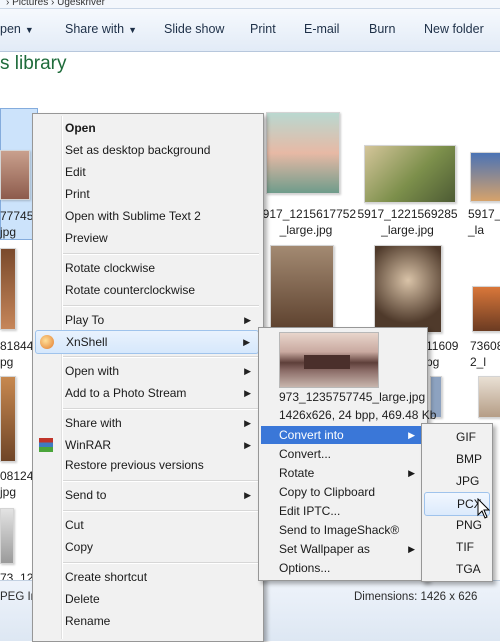  Describe the element at coordinates (92, 371) in the screenshot. I see `menu-item-label: Open with` at that location.